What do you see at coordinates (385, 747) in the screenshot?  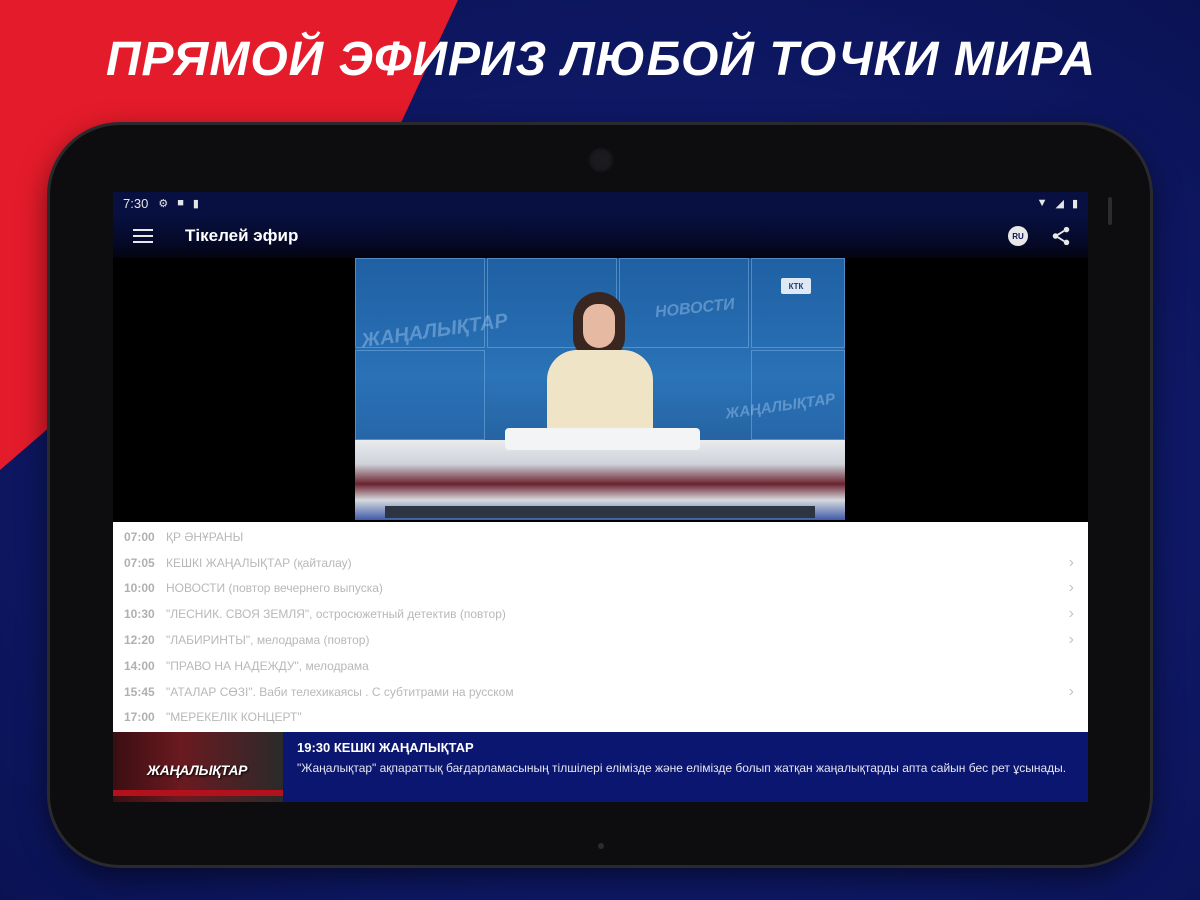 I see `now-playing-title: 19:30 КЕШКІ ЖАҢАЛЫҚТАР` at bounding box center [385, 747].